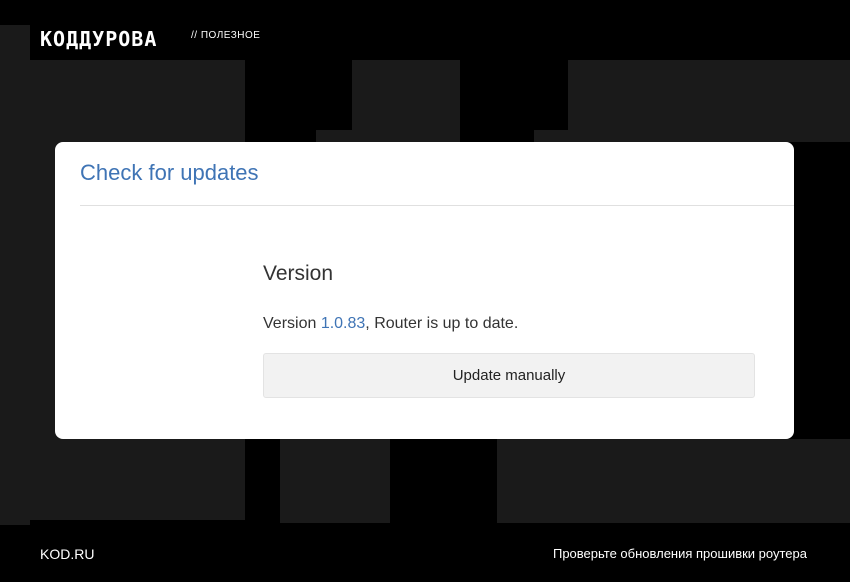 The width and height of the screenshot is (850, 582). What do you see at coordinates (437, 205) in the screenshot?
I see `title-divider` at bounding box center [437, 205].